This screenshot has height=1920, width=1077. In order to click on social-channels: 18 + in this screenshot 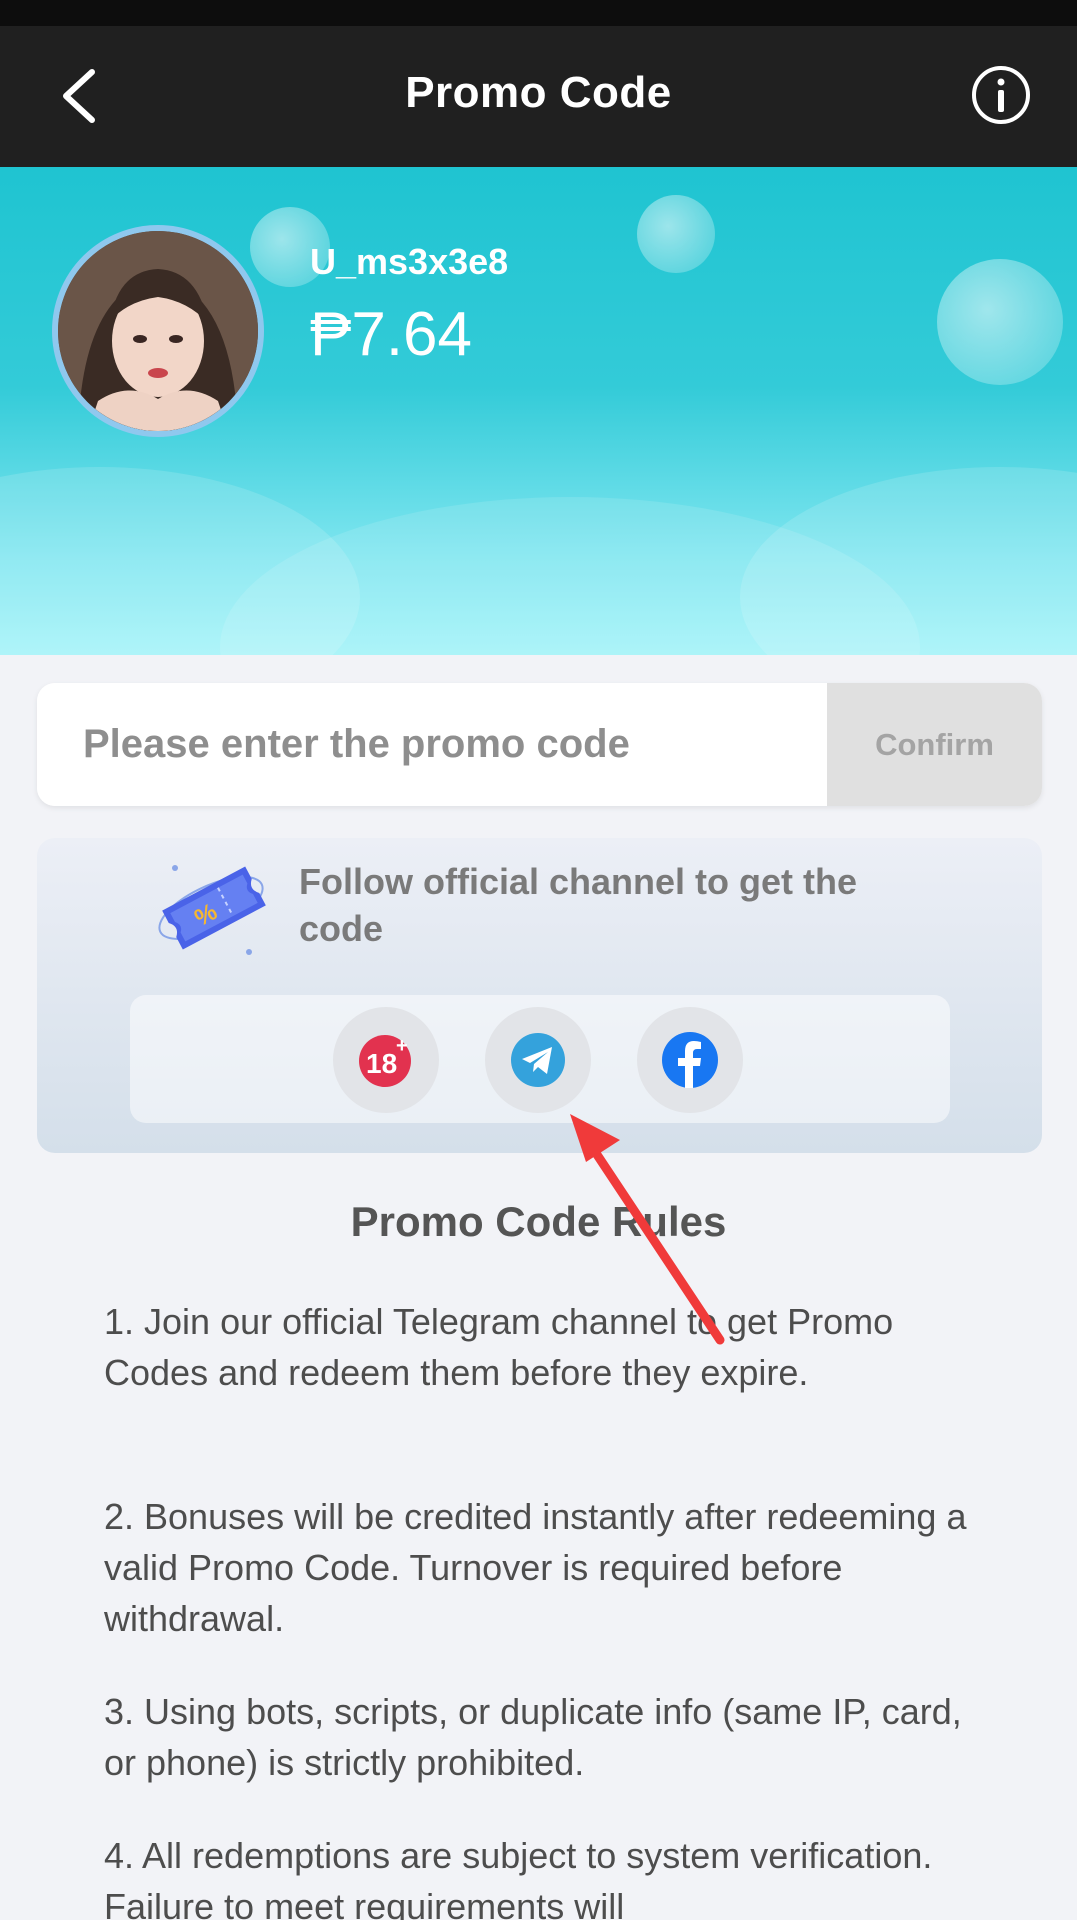, I will do `click(540, 1059)`.